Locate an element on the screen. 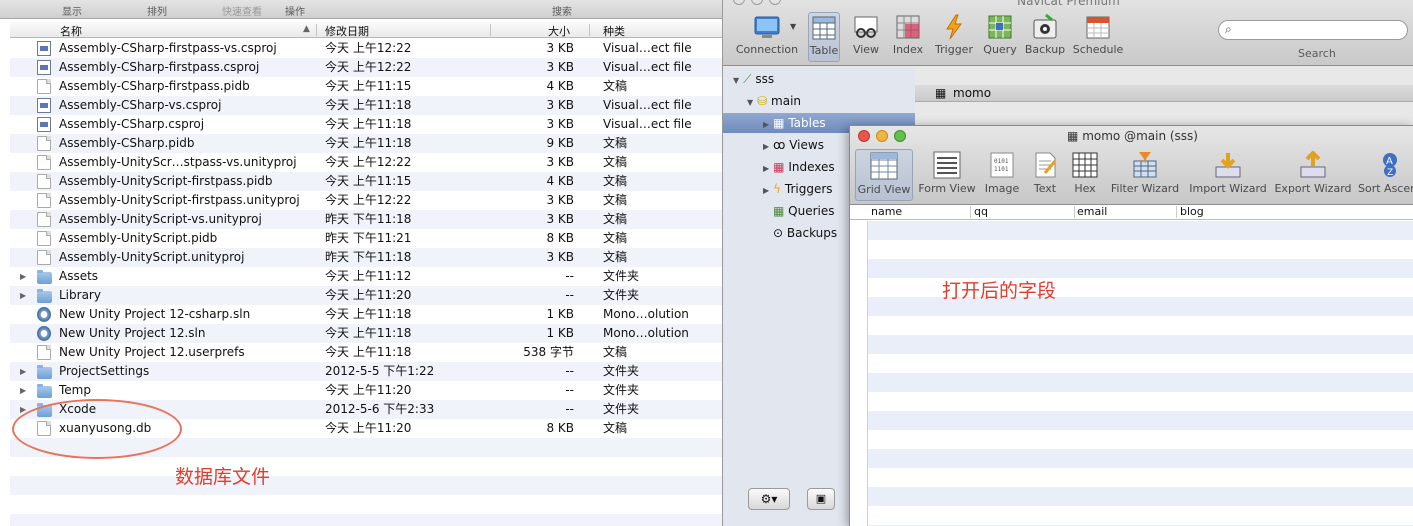 The height and width of the screenshot is (526, 1413). export-wizard-button: Export Wizard is located at coordinates (1313, 172).